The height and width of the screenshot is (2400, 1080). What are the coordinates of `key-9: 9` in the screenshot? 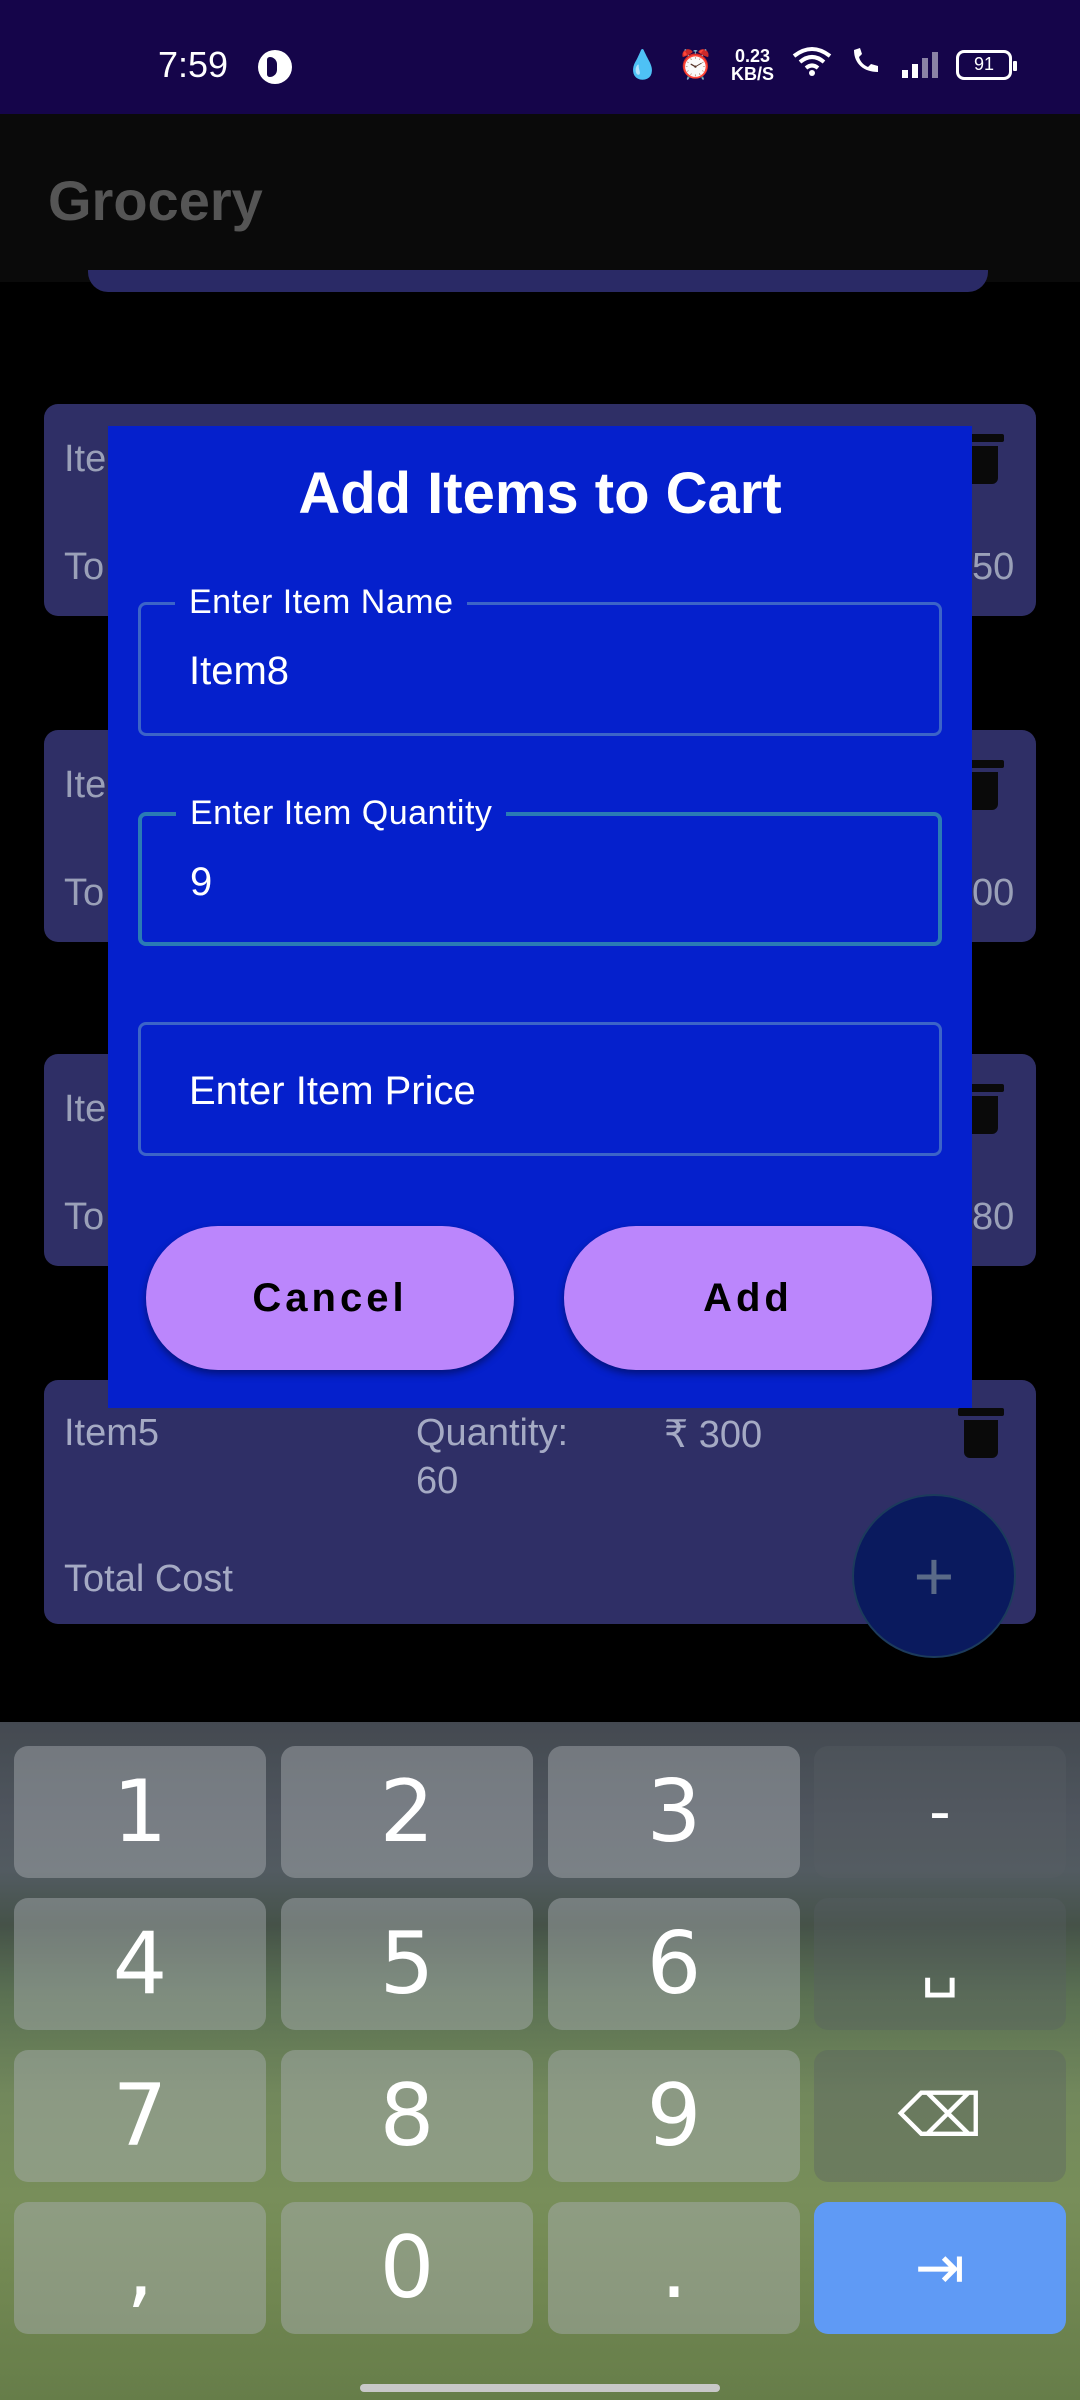 It's located at (674, 2116).